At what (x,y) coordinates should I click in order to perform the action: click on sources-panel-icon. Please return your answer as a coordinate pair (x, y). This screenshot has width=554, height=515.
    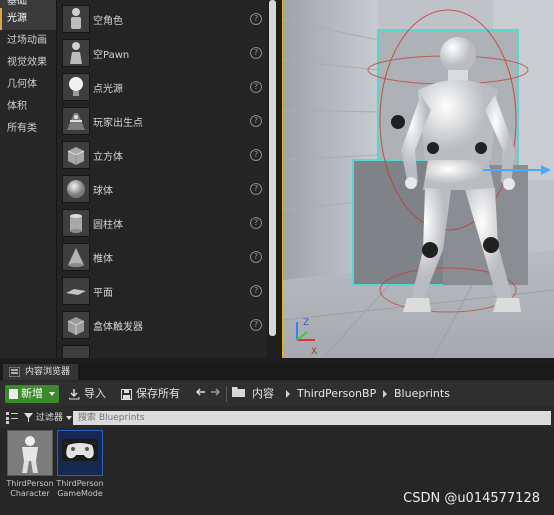
    Looking at the image, I should click on (12, 418).